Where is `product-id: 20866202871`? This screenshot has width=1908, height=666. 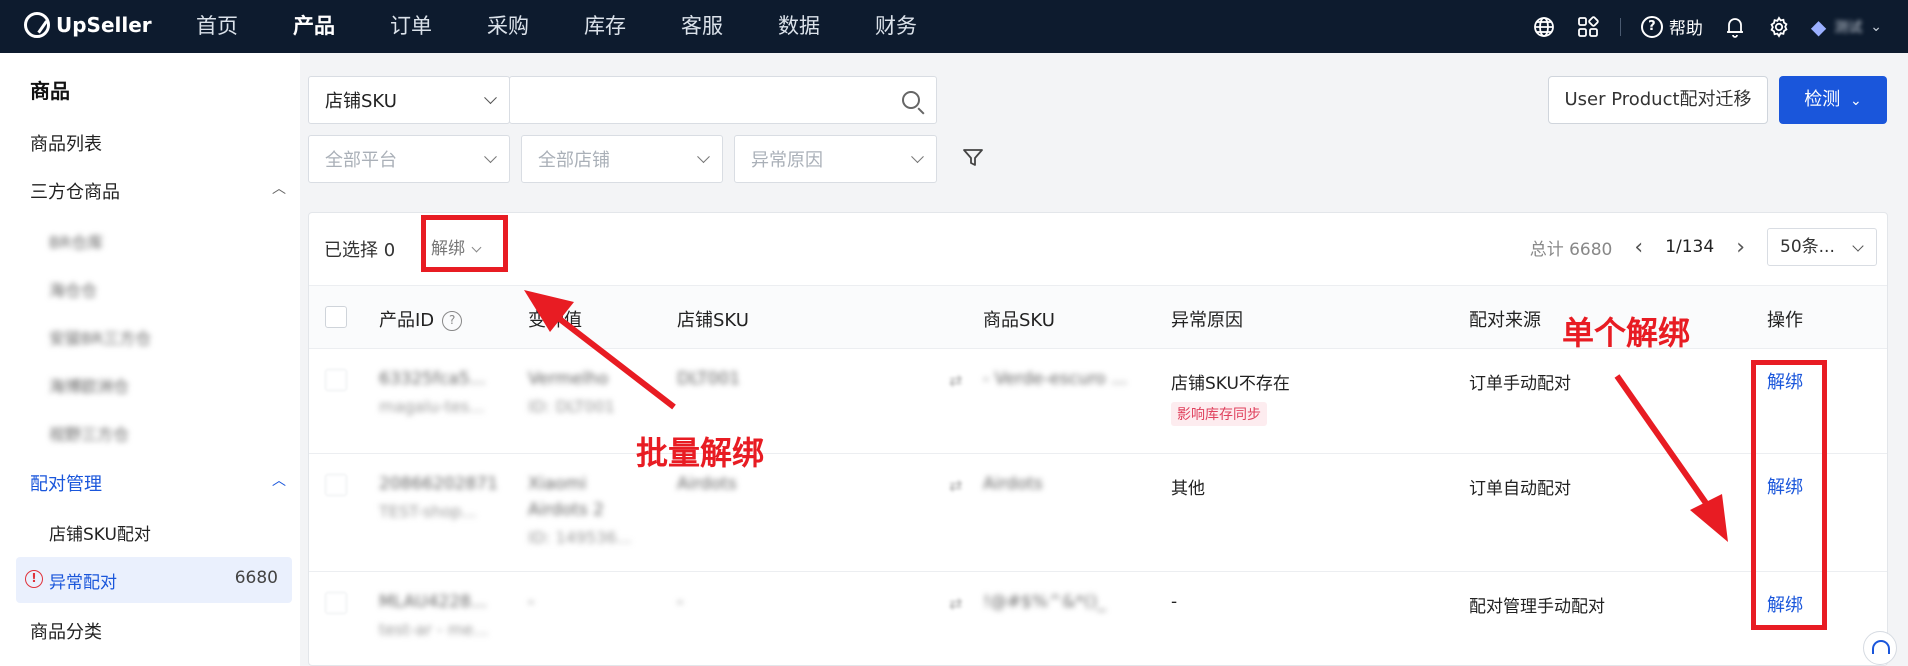 product-id: 20866202871 is located at coordinates (438, 484).